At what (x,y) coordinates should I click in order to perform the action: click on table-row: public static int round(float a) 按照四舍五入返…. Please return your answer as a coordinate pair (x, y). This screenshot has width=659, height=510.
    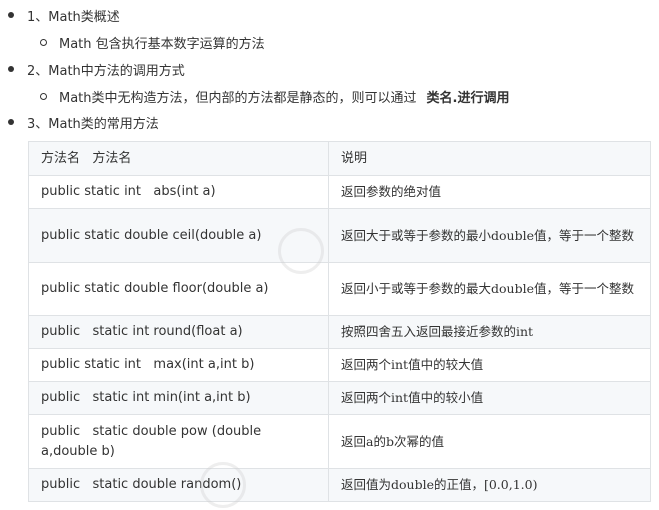
    Looking at the image, I should click on (339, 332).